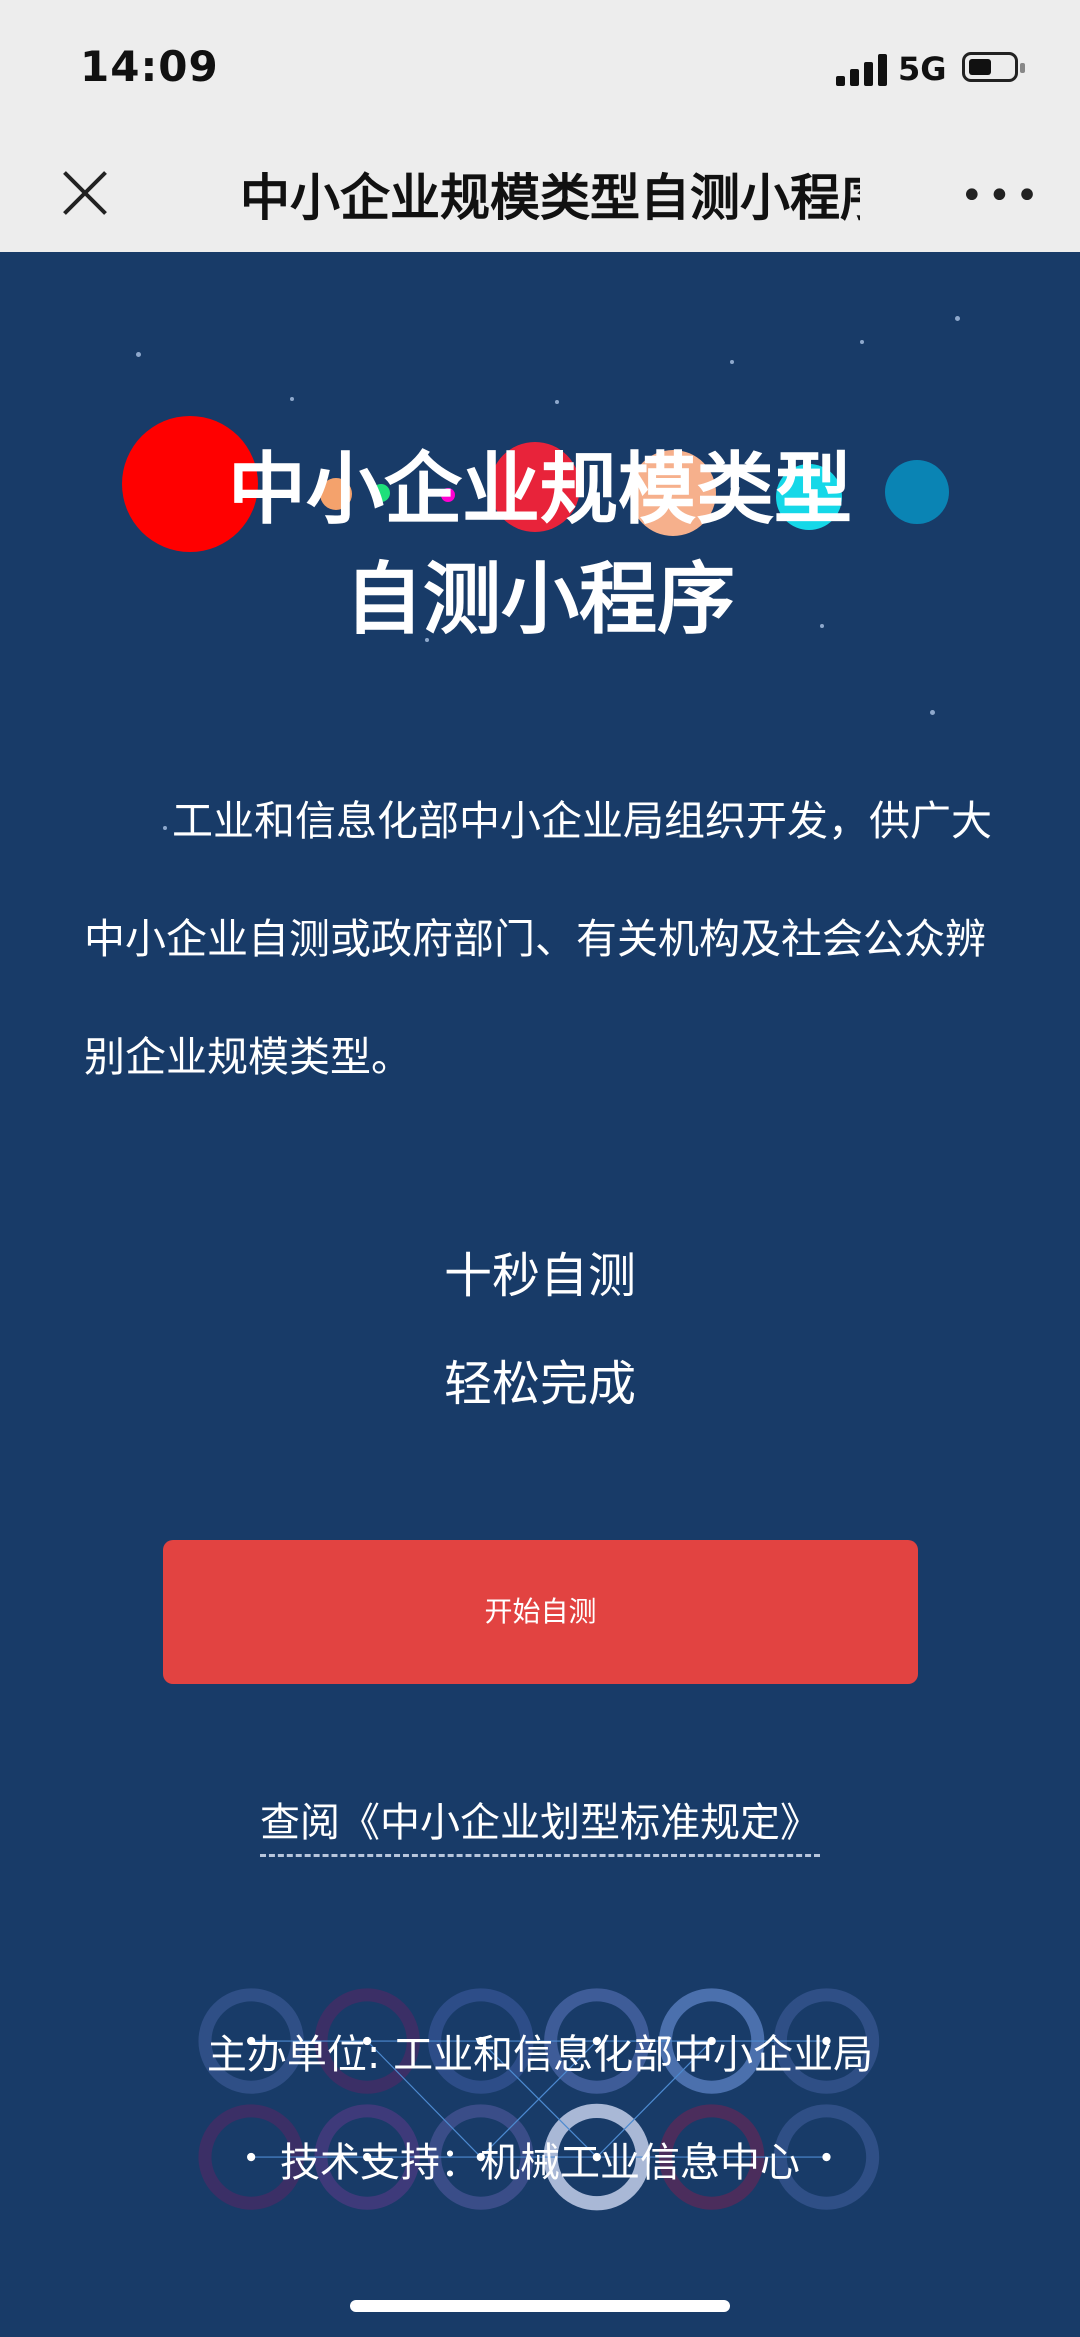  Describe the element at coordinates (539, 1384) in the screenshot. I see `tagline-easy: 轻松完成` at that location.